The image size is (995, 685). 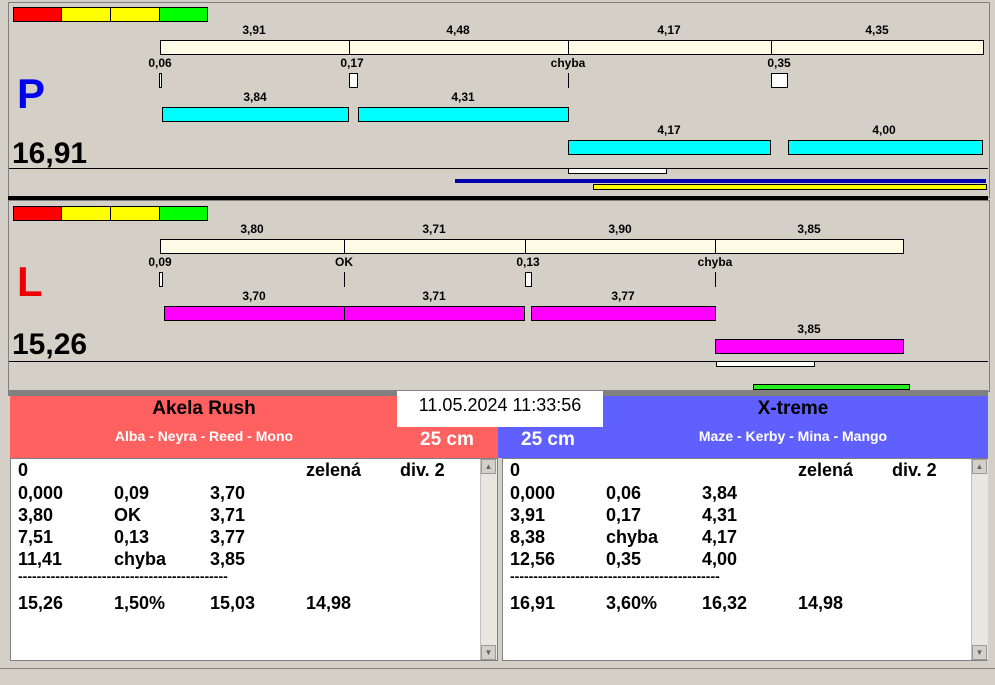 What do you see at coordinates (36, 537) in the screenshot?
I see `result-cell: 7,51` at bounding box center [36, 537].